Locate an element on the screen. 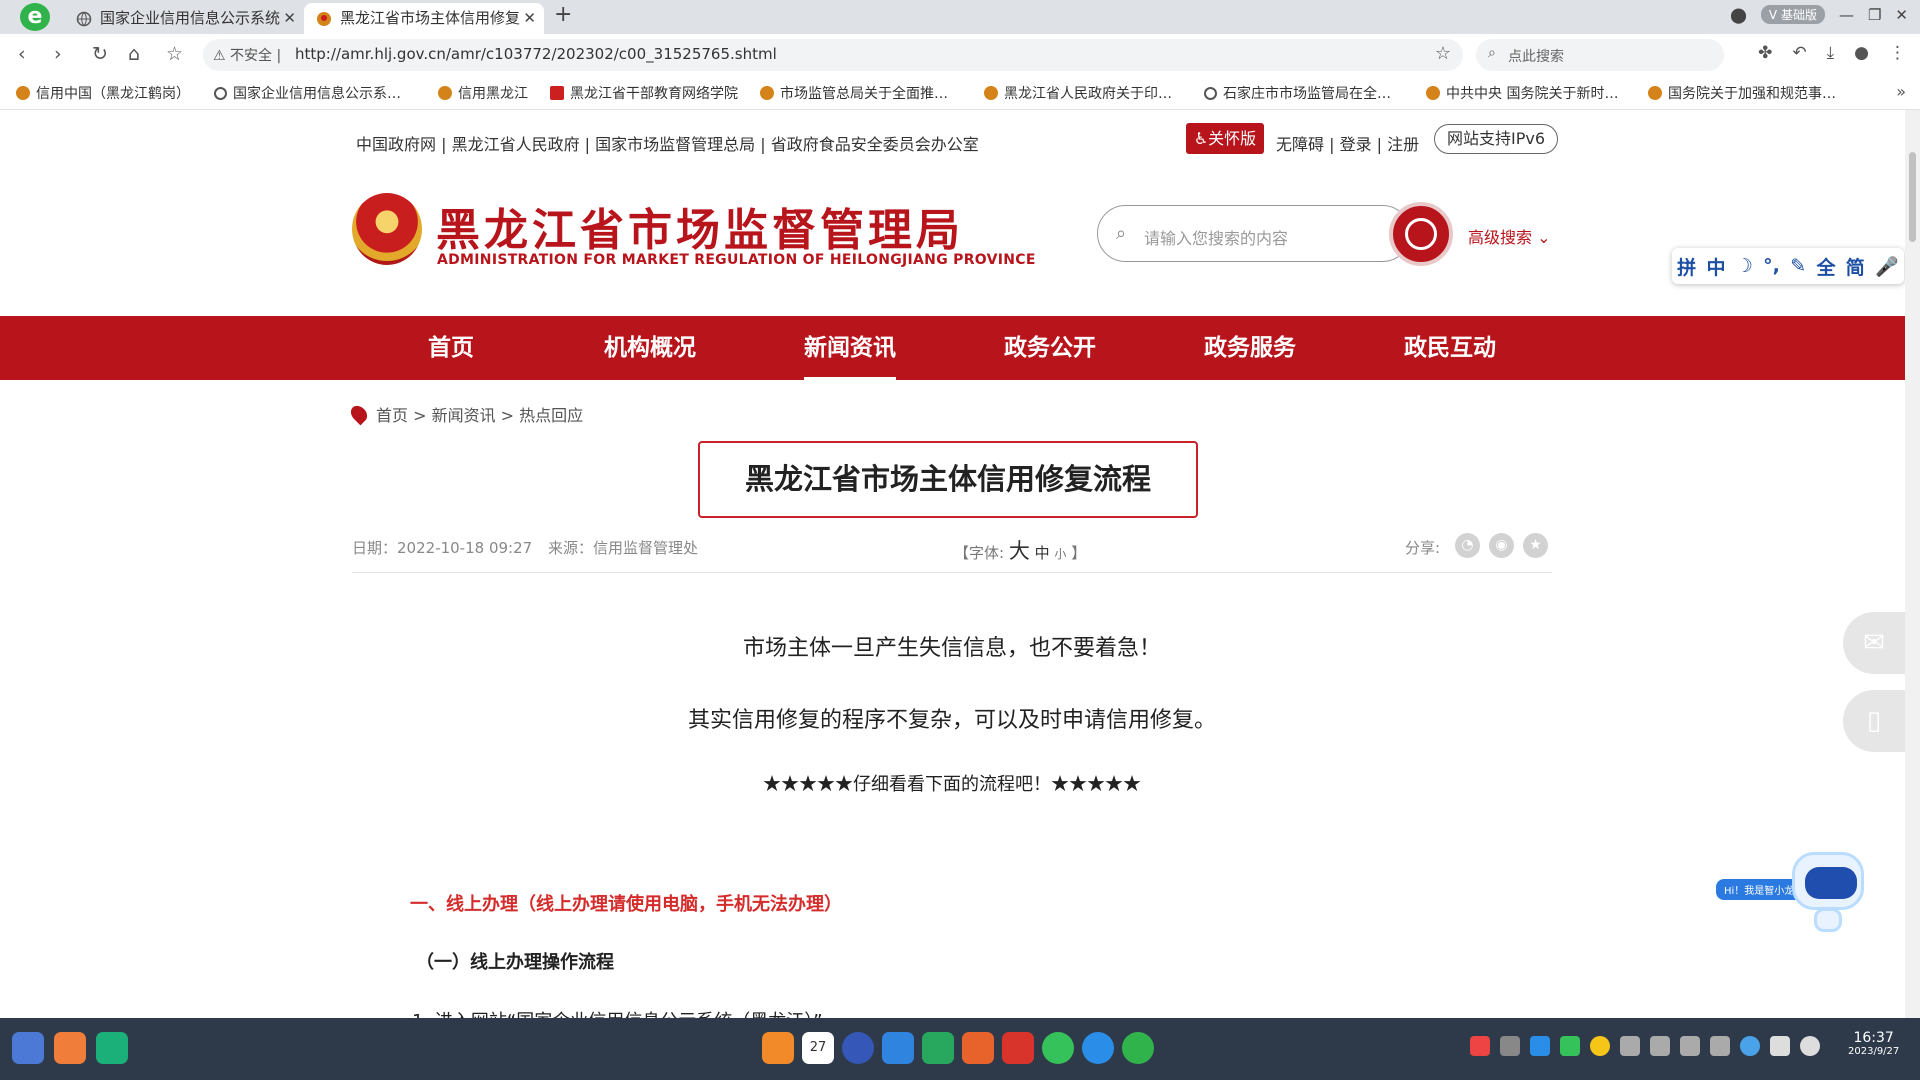  wechat-share-icon: ◔ is located at coordinates (1467, 545).